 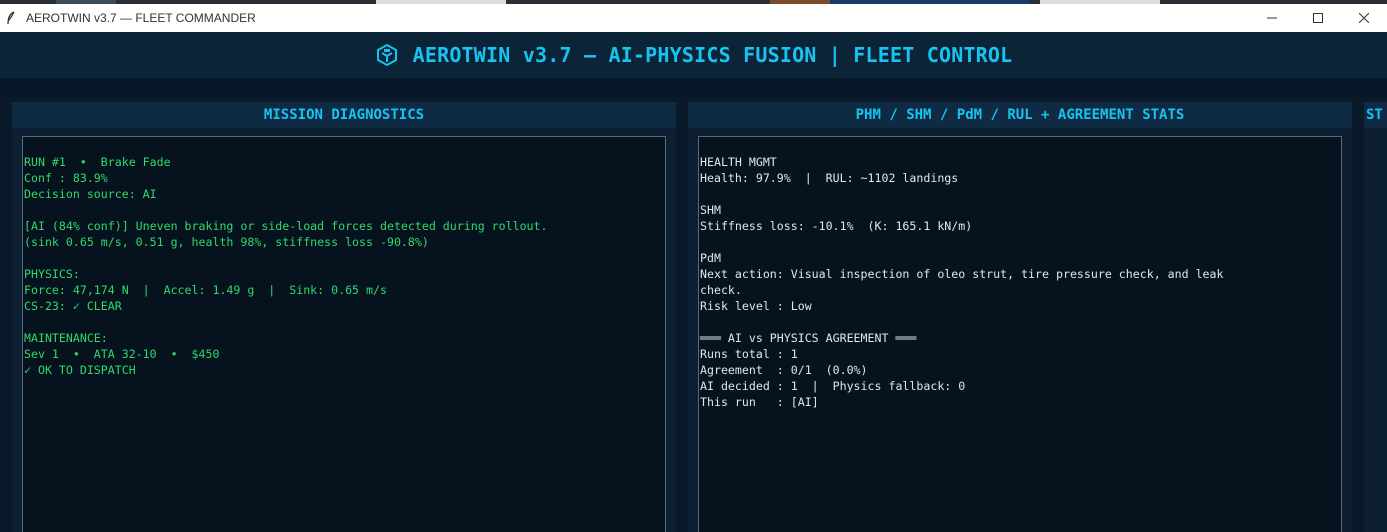 I want to click on phm-line: AI decided : 1 | Physics fallback: 0, so click(x=833, y=386).